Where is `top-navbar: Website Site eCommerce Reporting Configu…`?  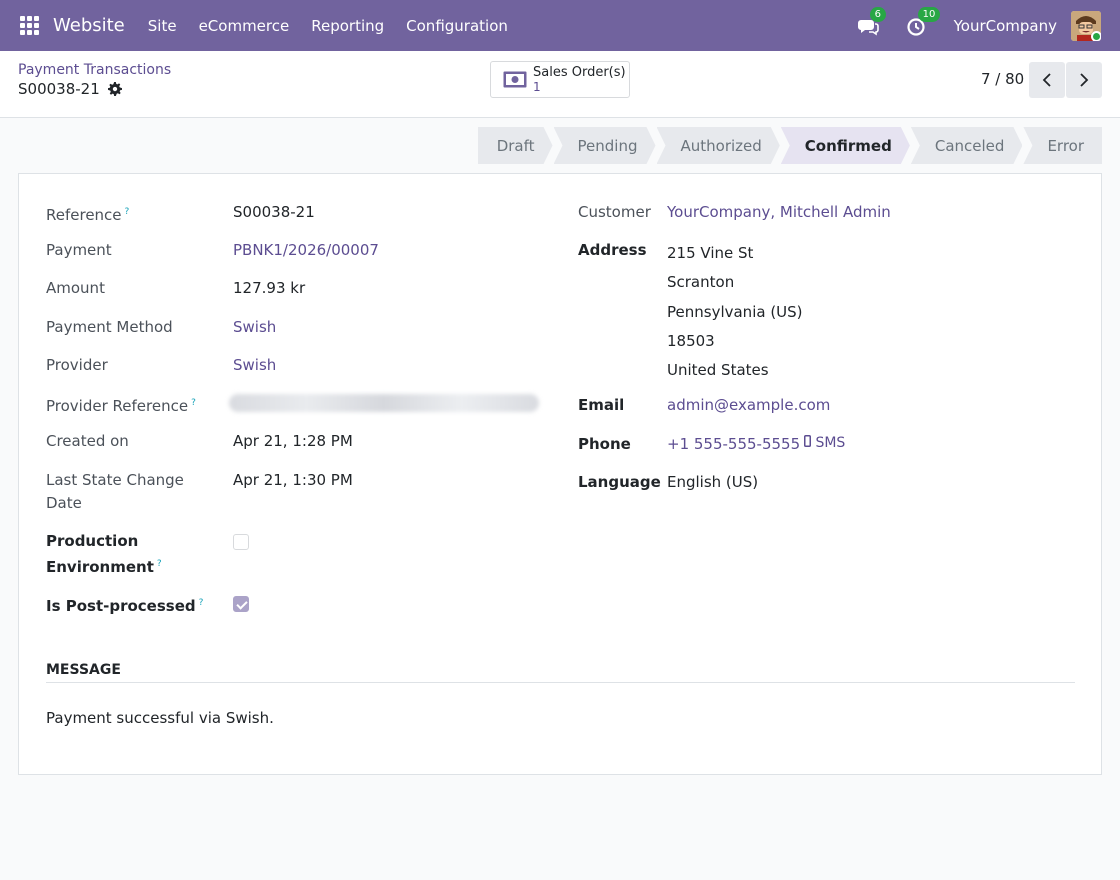 top-navbar: Website Site eCommerce Reporting Configu… is located at coordinates (560, 25).